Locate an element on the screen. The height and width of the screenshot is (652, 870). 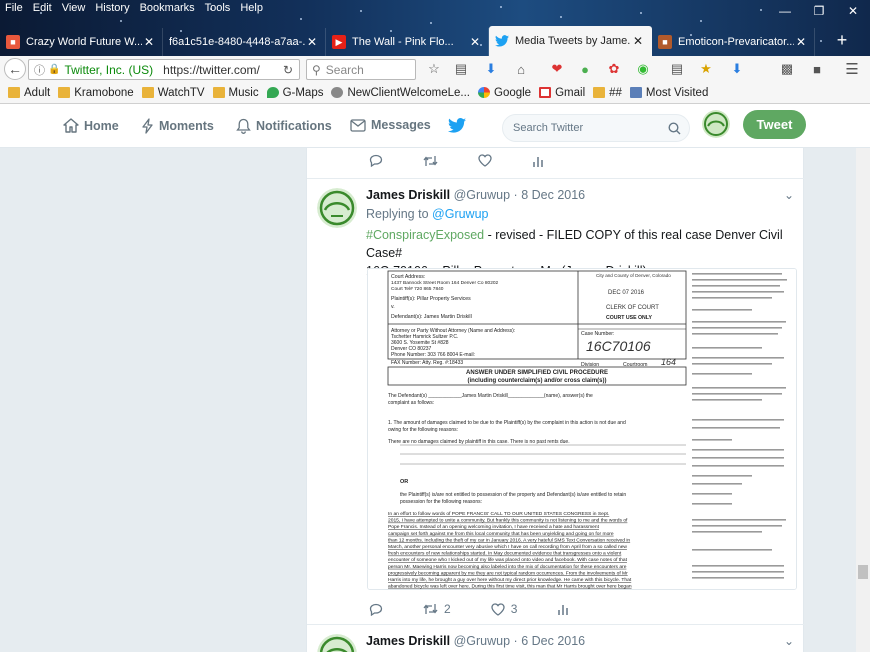
chat-extension-icon: ● is located at coordinates (585, 69).